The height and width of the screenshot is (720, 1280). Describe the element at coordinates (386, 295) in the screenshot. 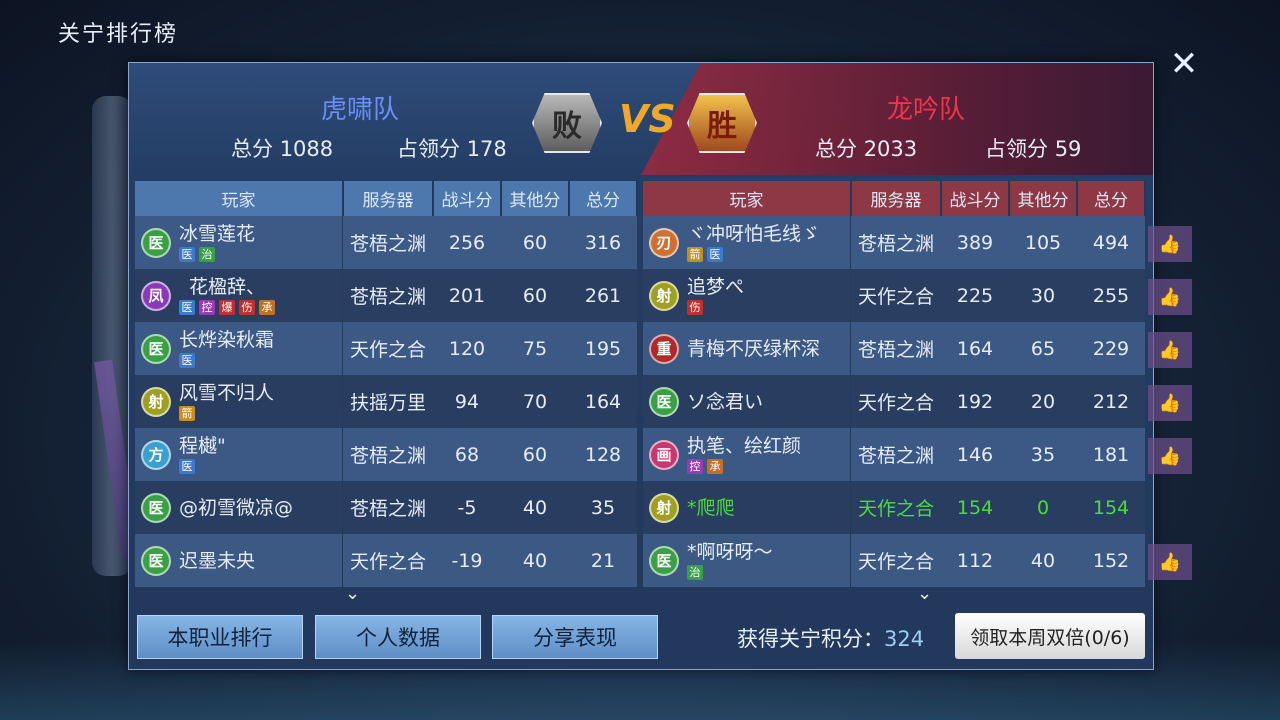

I see `table-row: 凤 花楹辞、医控爆伤承 苍梧之渊 201 60 261` at that location.